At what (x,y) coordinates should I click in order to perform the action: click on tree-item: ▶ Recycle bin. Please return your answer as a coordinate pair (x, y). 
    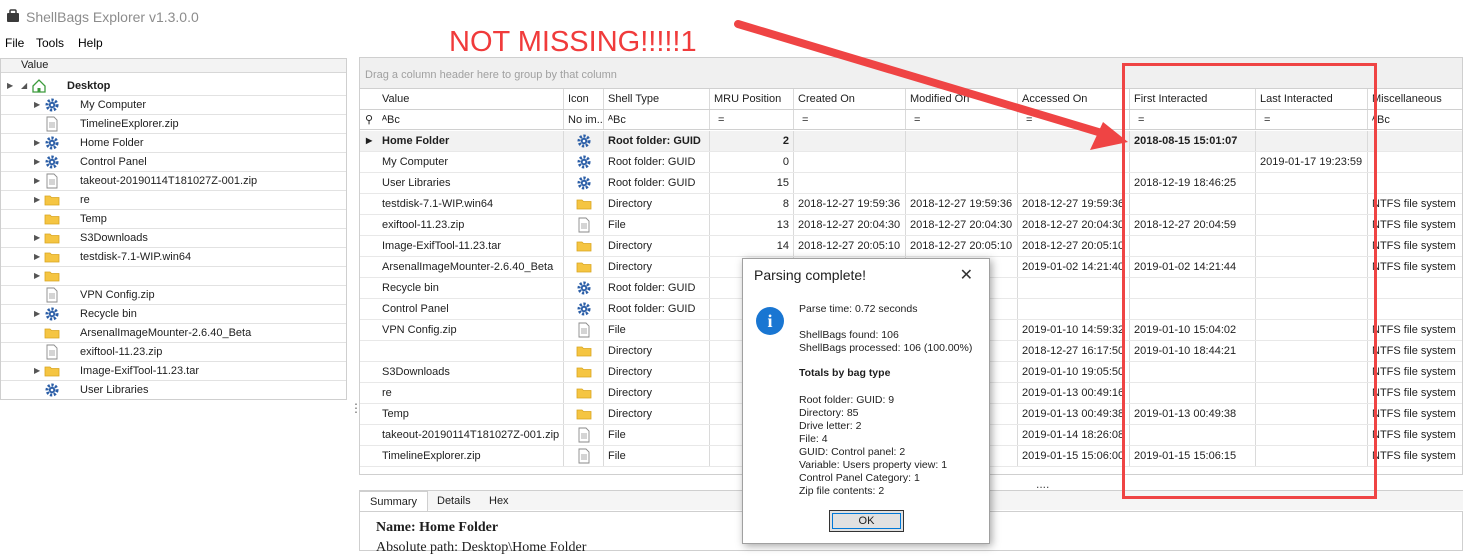
    Looking at the image, I should click on (173, 314).